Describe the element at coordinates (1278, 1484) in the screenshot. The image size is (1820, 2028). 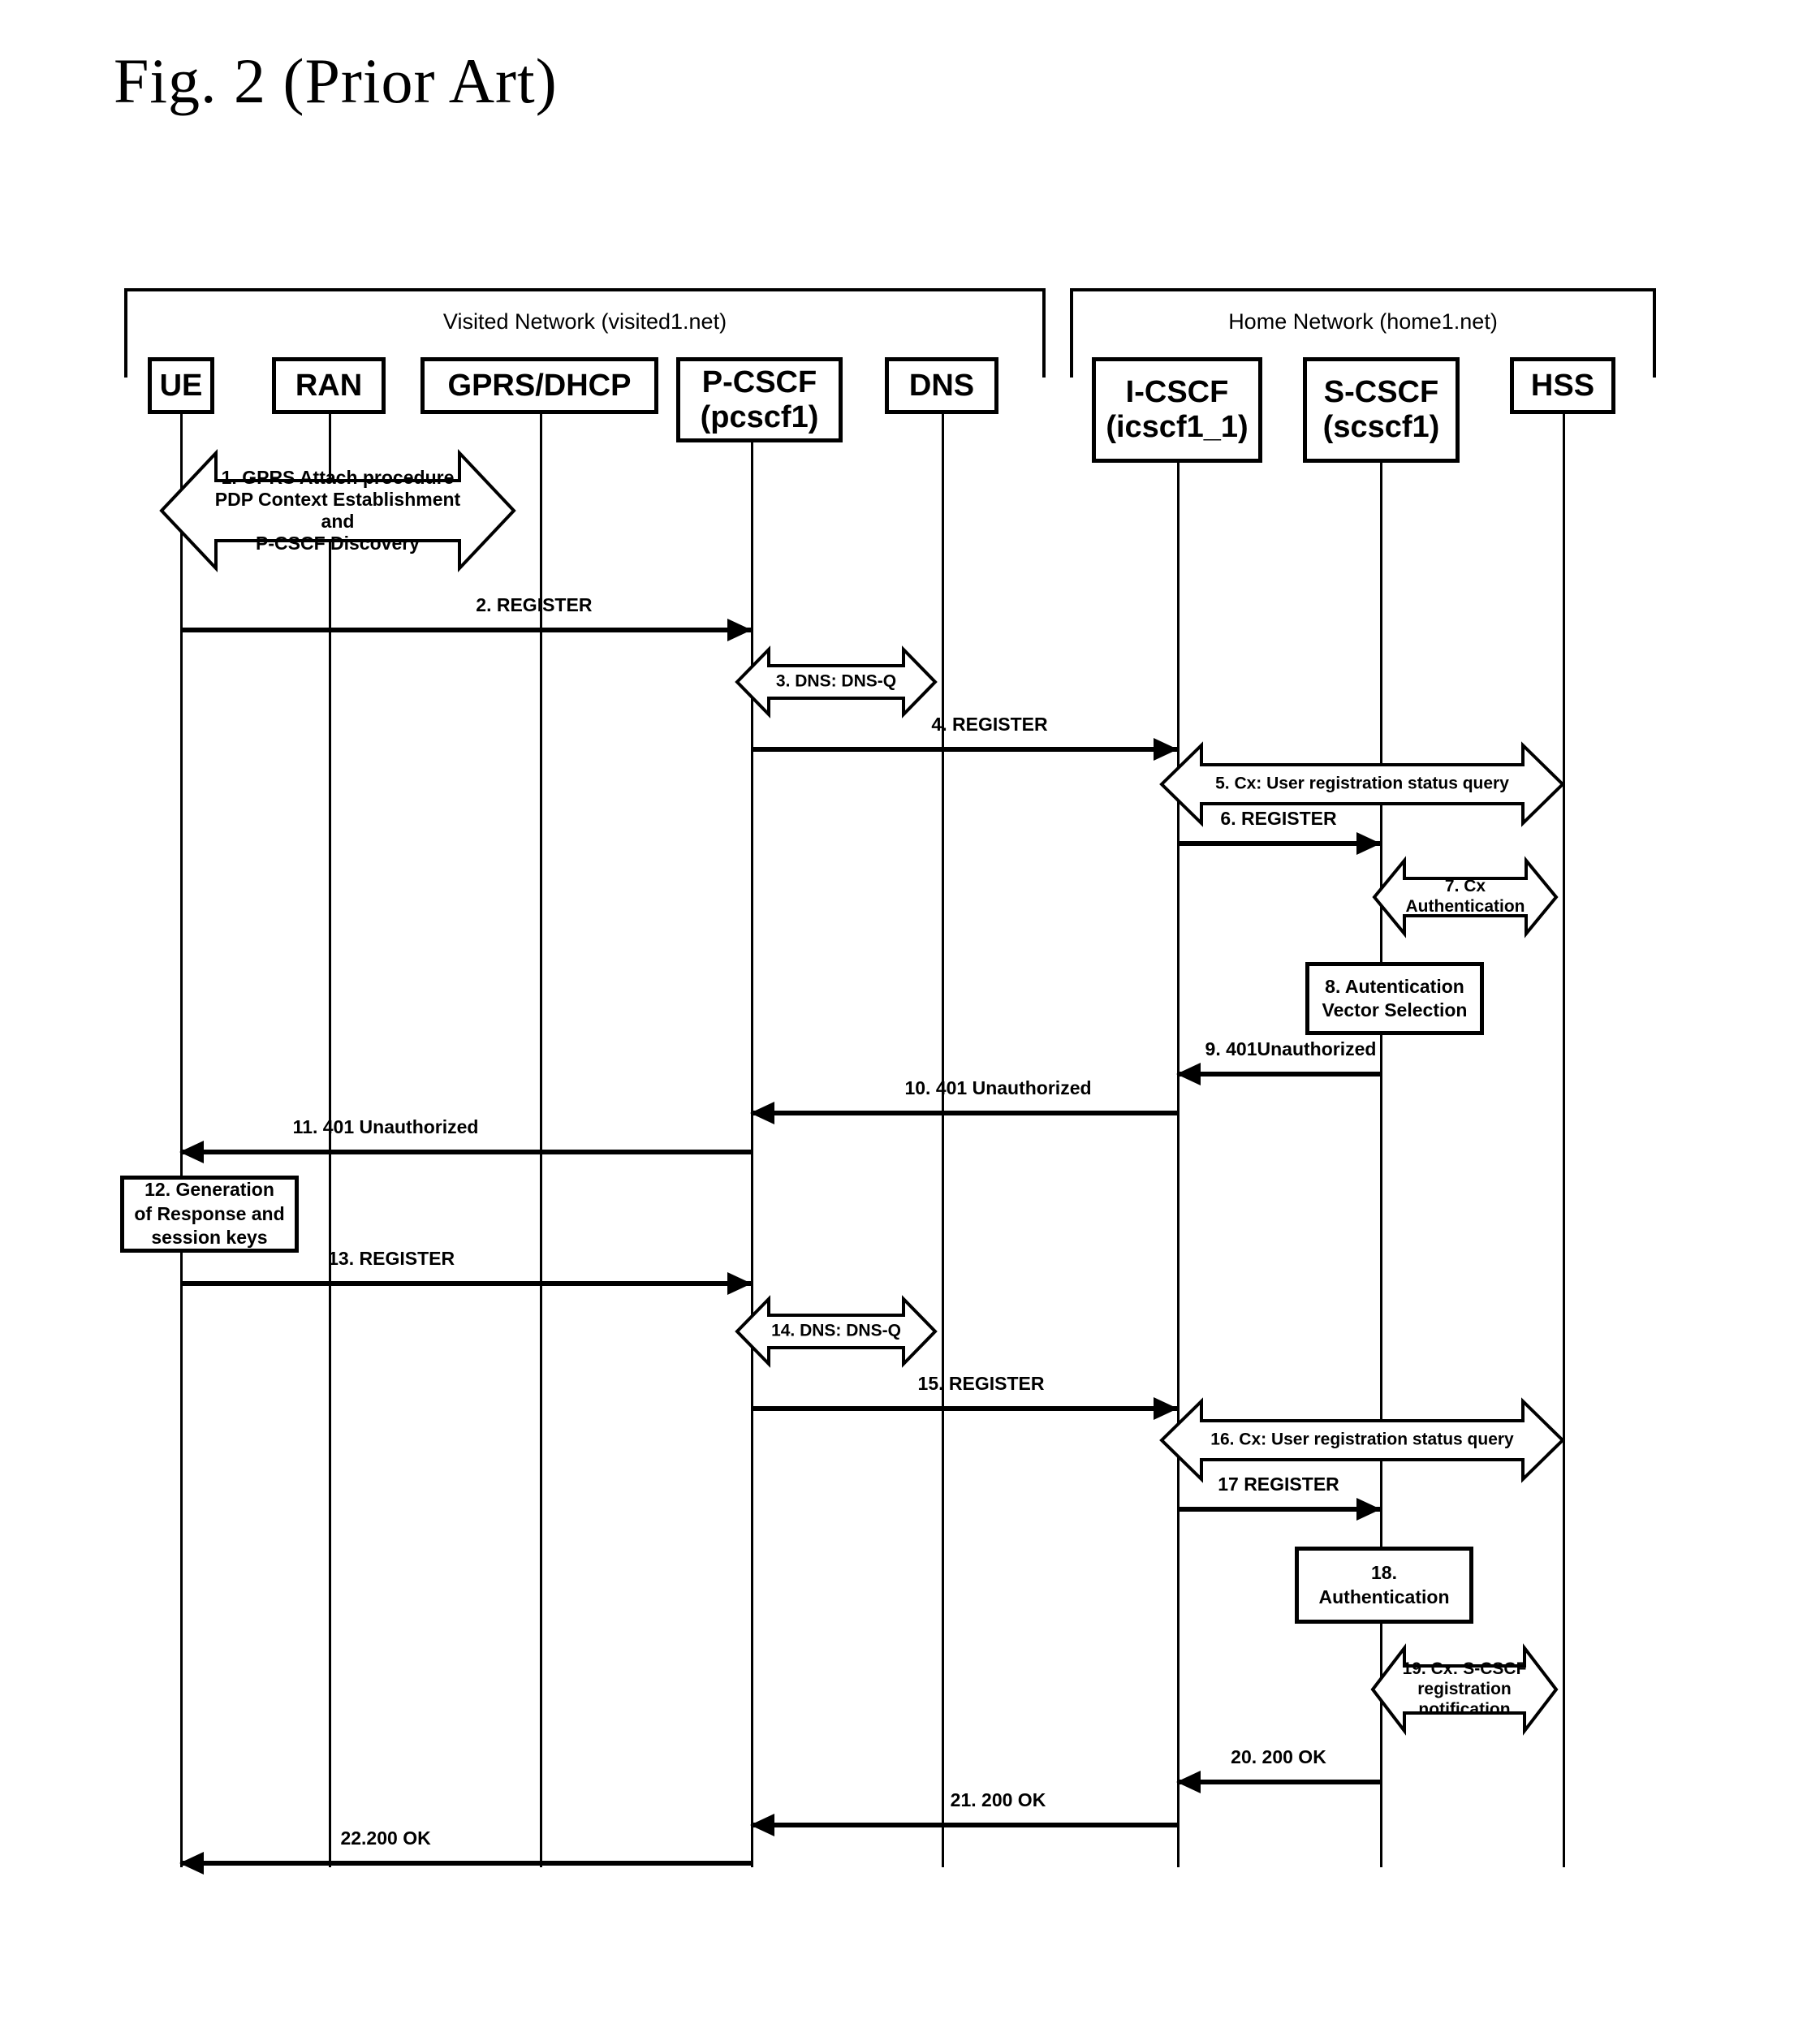
I see `step-17-label: 17 REGISTER` at that location.